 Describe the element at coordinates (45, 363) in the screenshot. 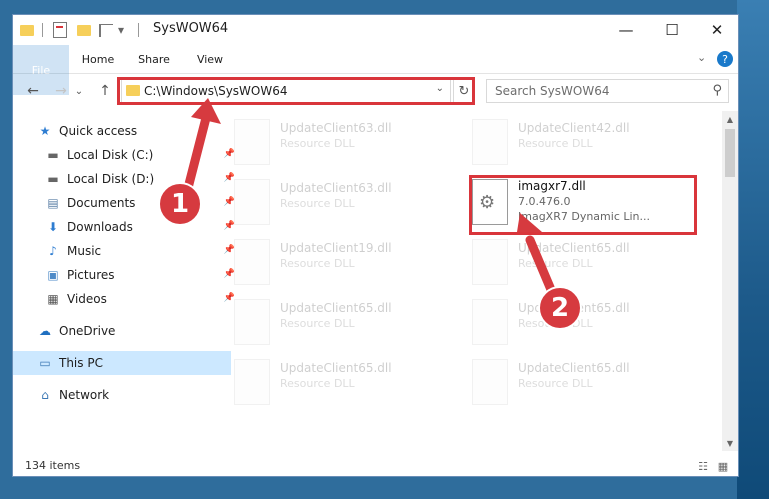

I see `pc-icon: ▭` at that location.